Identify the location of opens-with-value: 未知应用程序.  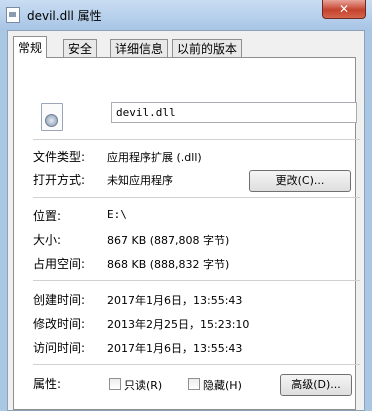
(140, 180).